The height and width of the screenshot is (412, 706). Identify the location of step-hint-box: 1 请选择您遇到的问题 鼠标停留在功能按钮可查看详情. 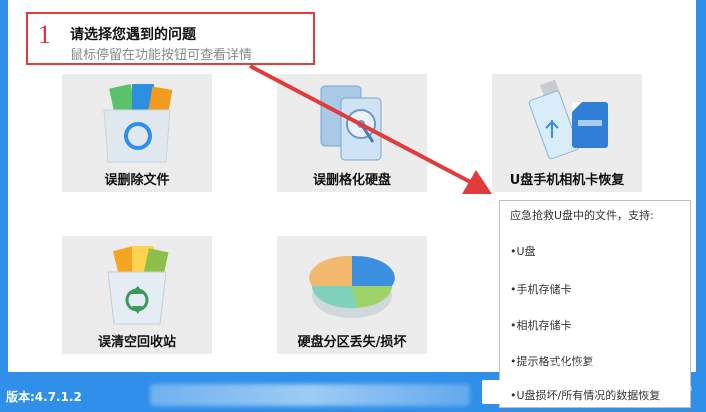
(170, 38).